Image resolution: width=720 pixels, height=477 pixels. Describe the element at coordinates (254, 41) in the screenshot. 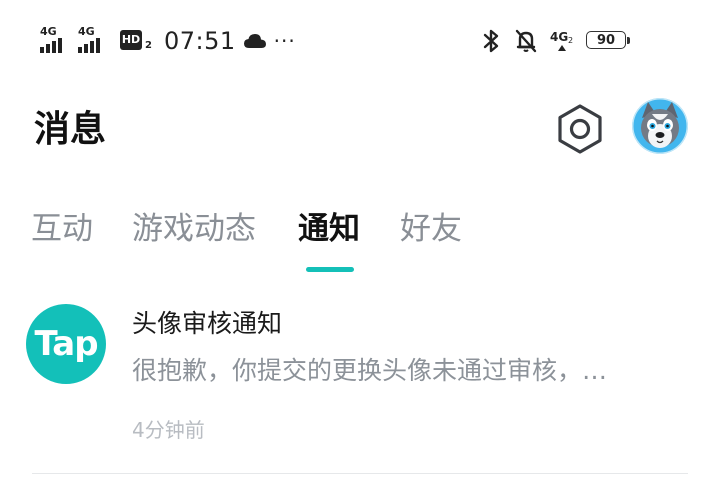

I see `cloud-icon` at that location.